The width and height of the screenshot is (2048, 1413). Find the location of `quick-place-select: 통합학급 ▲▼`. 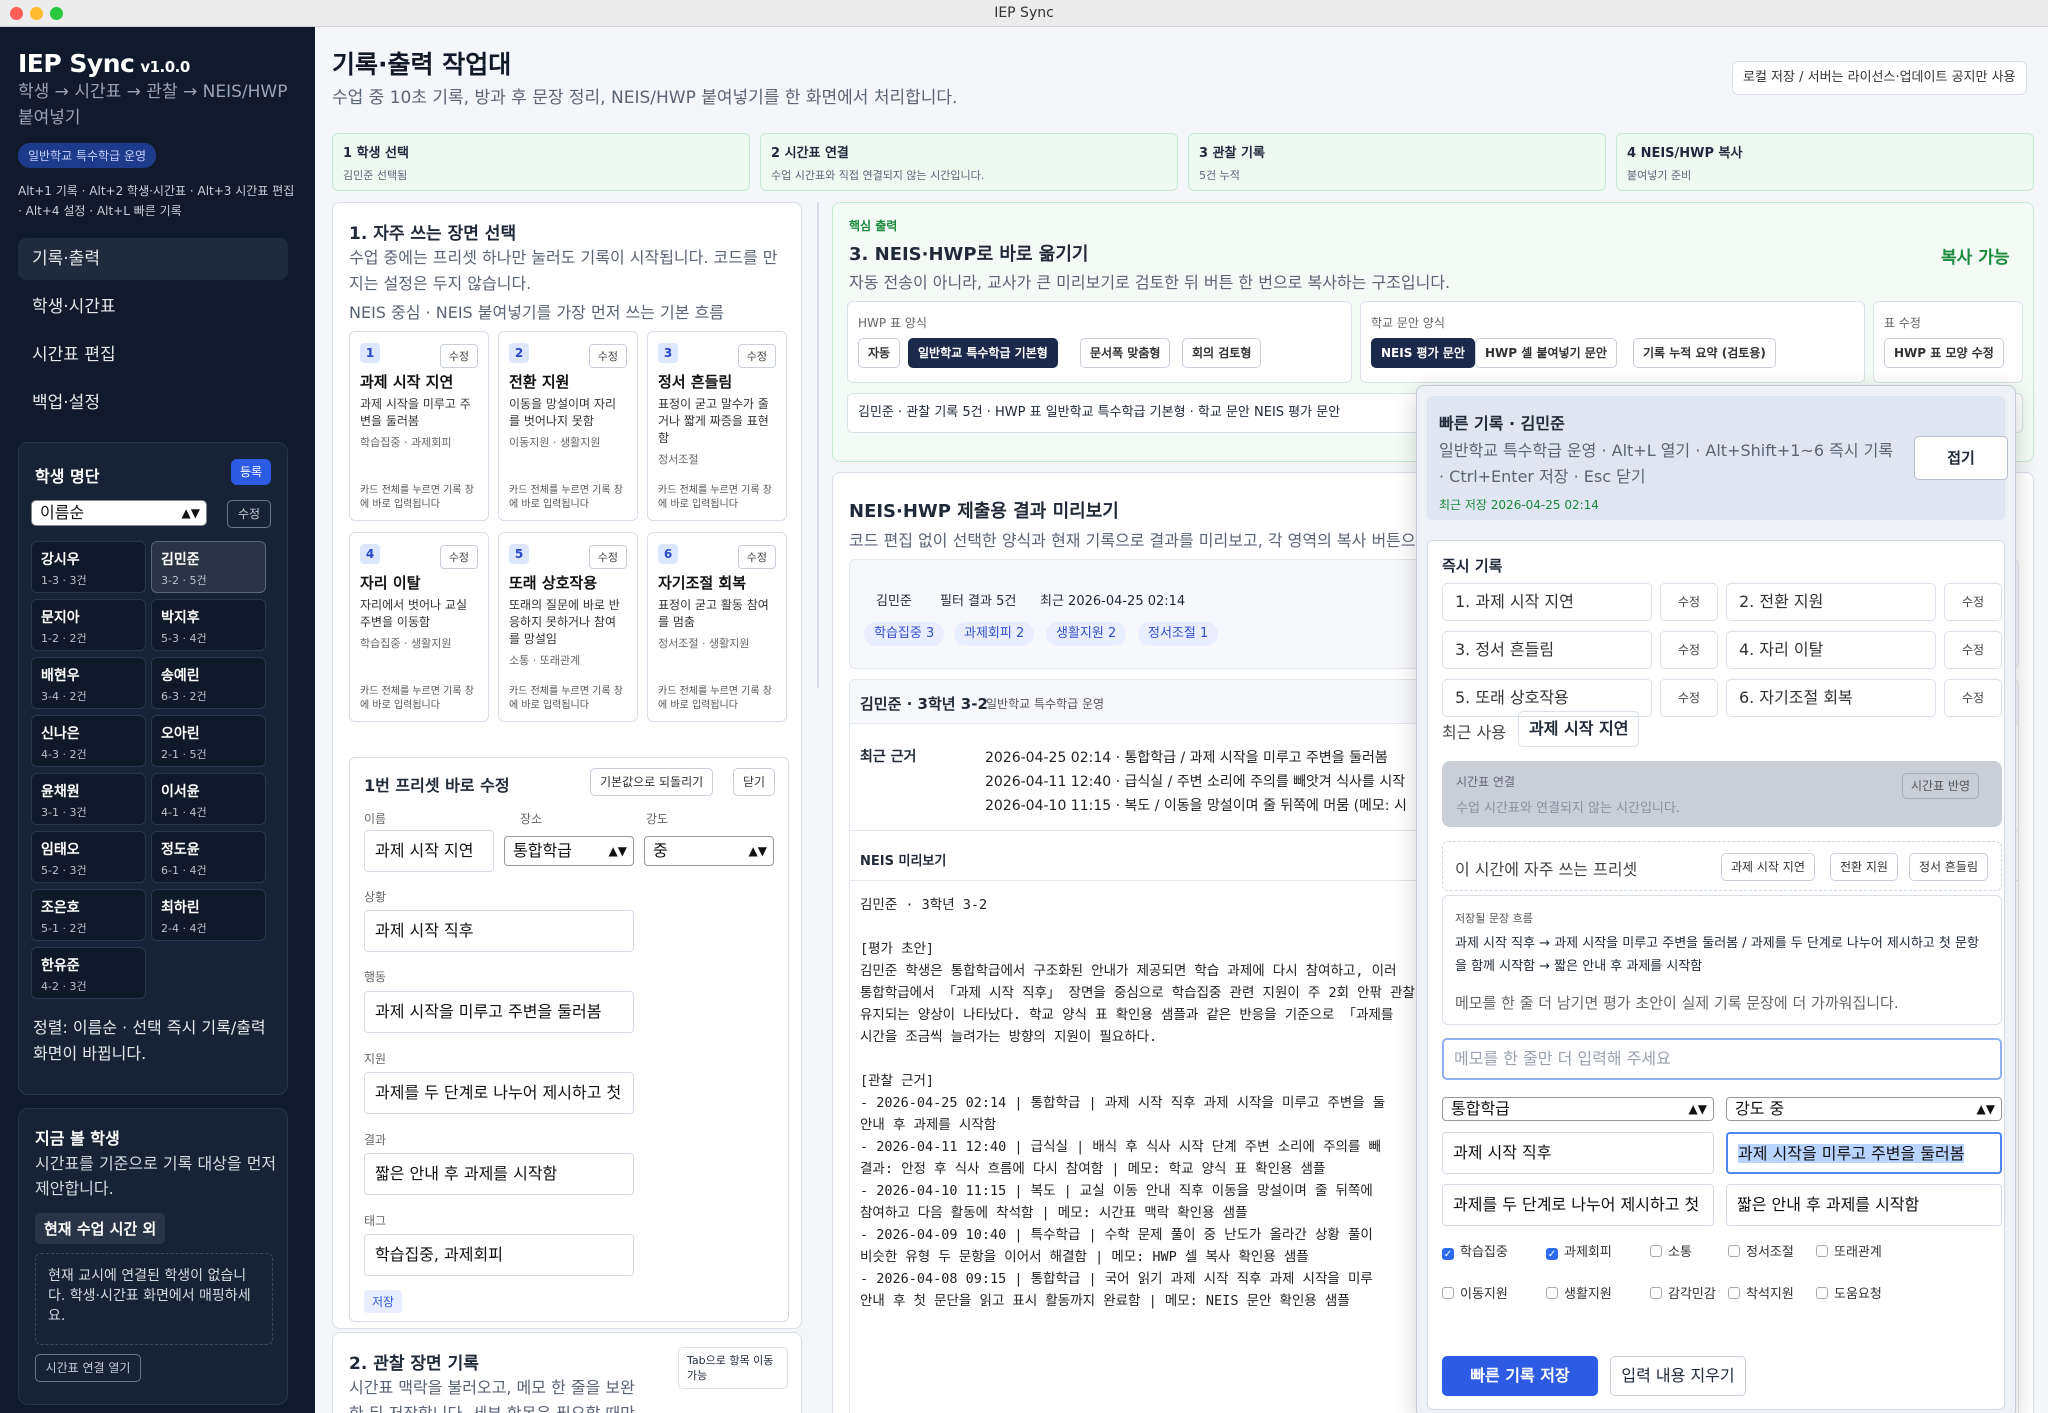

quick-place-select: 통합학급 ▲▼ is located at coordinates (1578, 1109).